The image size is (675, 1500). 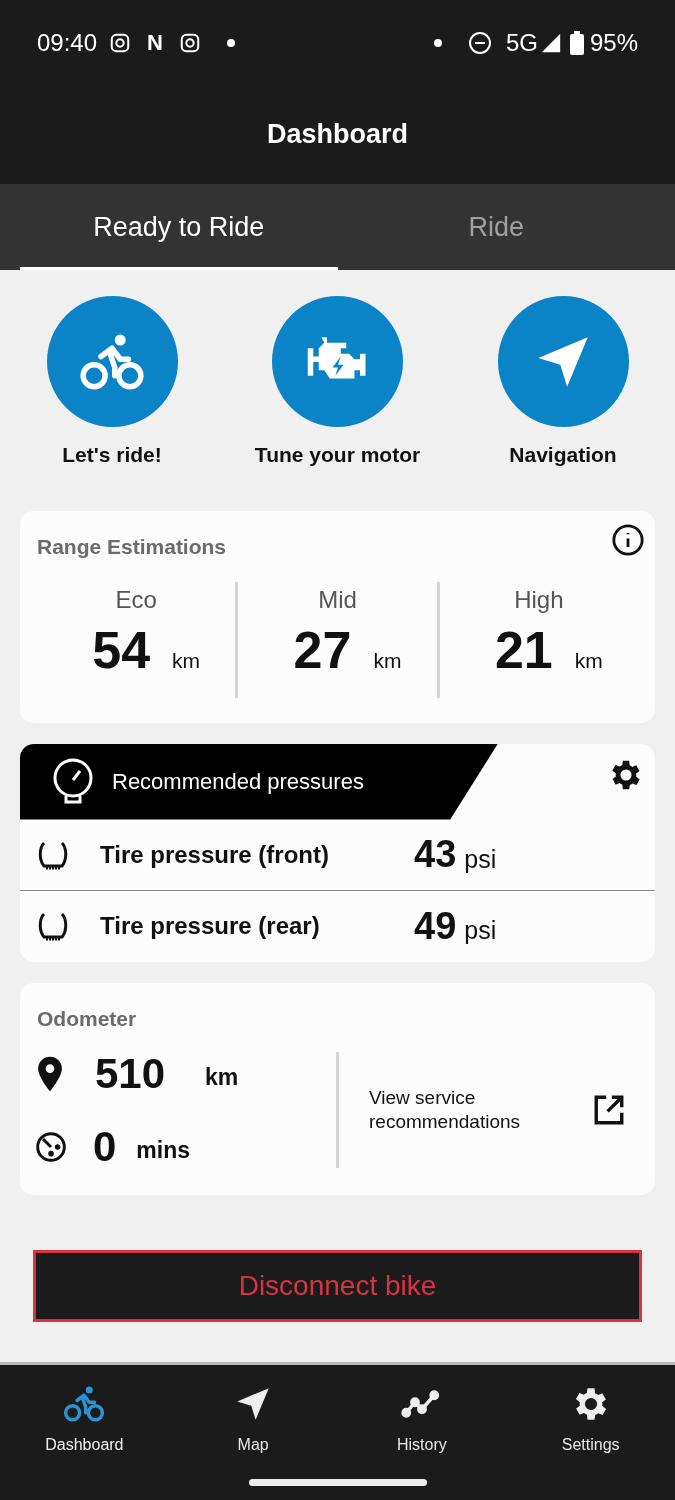 I want to click on time-unit: mins, so click(x=163, y=1151).